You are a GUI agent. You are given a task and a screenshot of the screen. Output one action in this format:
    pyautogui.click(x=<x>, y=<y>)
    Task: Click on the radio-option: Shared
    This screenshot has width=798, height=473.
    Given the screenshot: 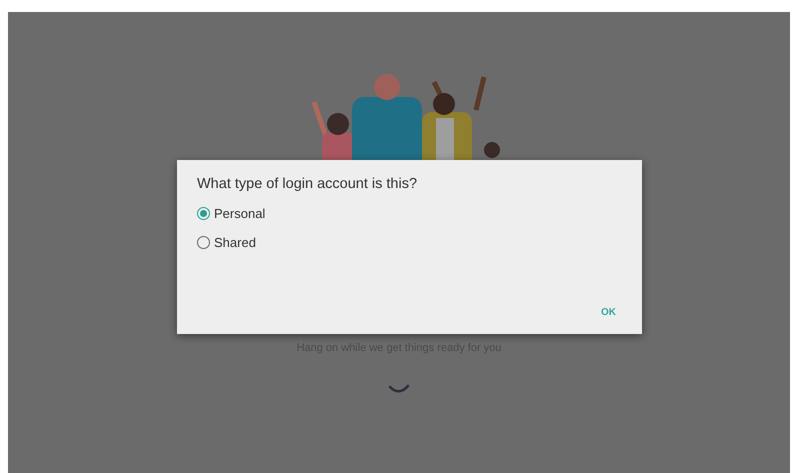 What is the action you would take?
    pyautogui.click(x=226, y=242)
    